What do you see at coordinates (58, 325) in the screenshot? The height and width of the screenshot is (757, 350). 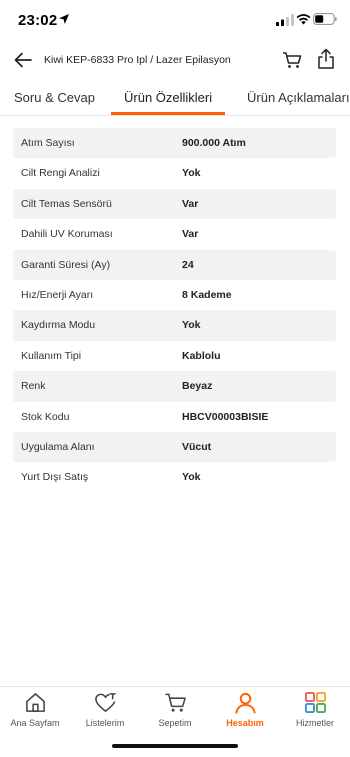 I see `spec-label: Kaydırma Modu` at bounding box center [58, 325].